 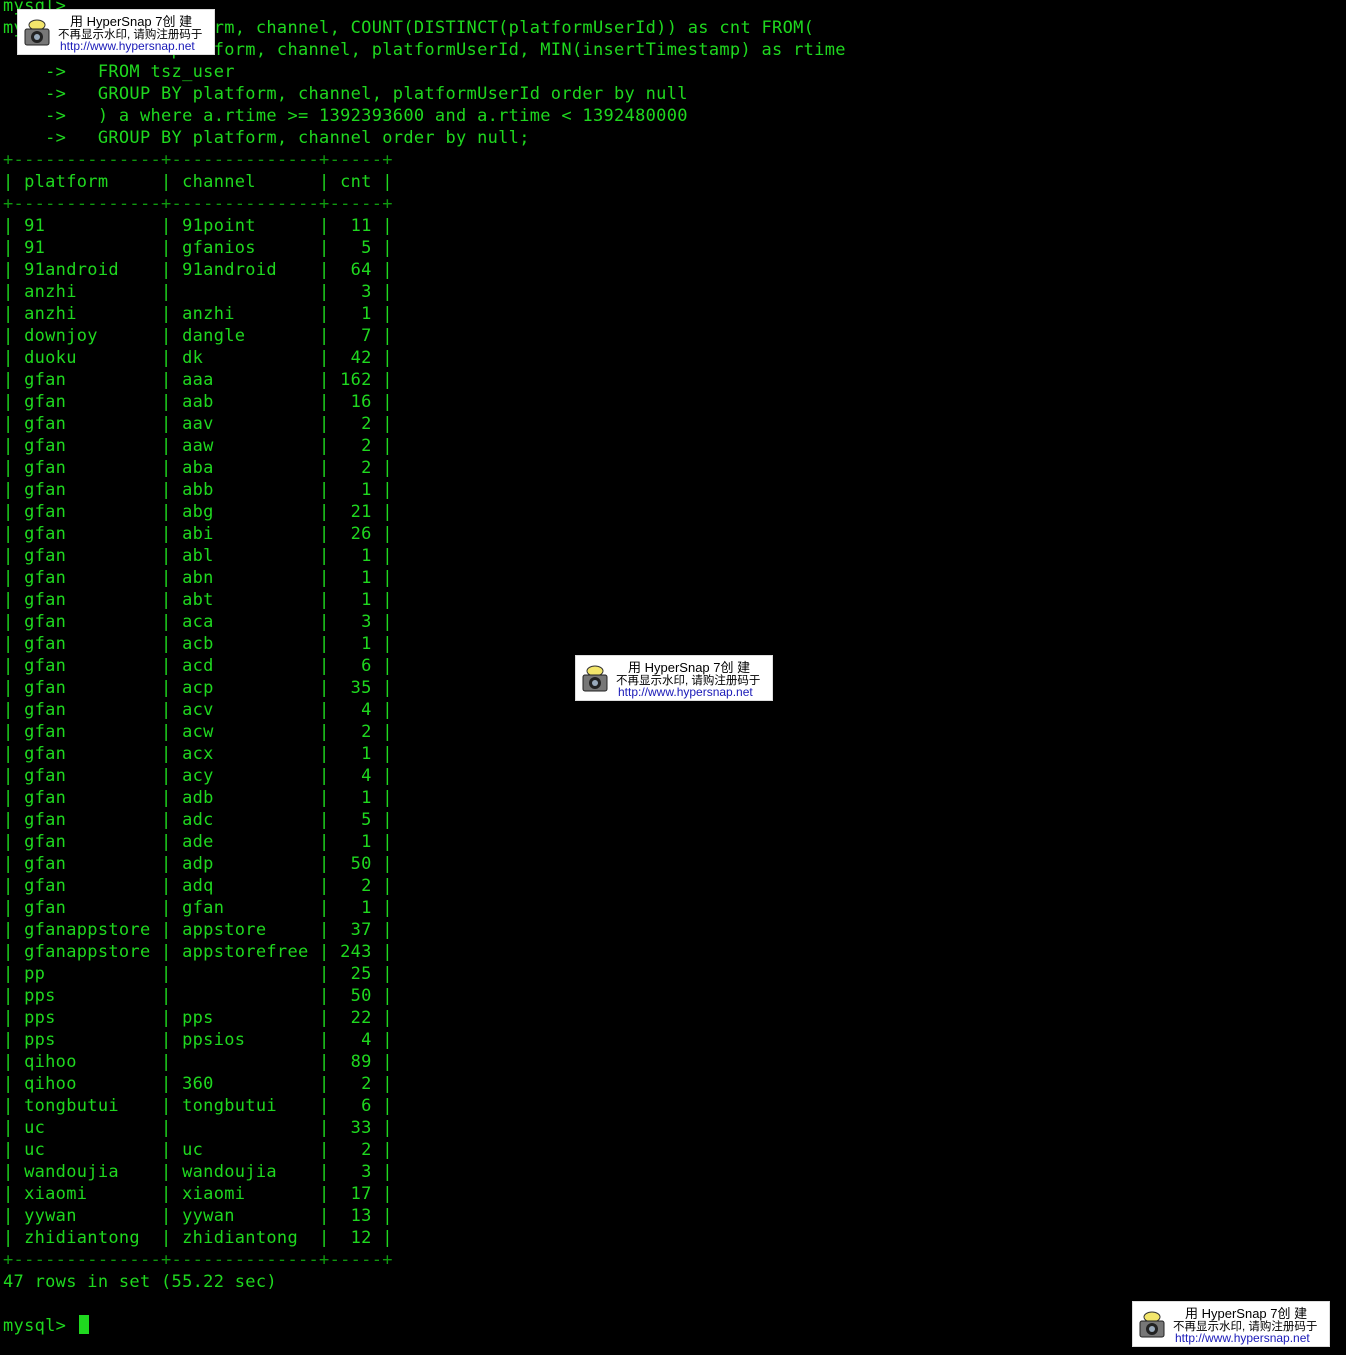 What do you see at coordinates (198, 402) in the screenshot?
I see `terminal-line: | gfan | aab | 16 |` at bounding box center [198, 402].